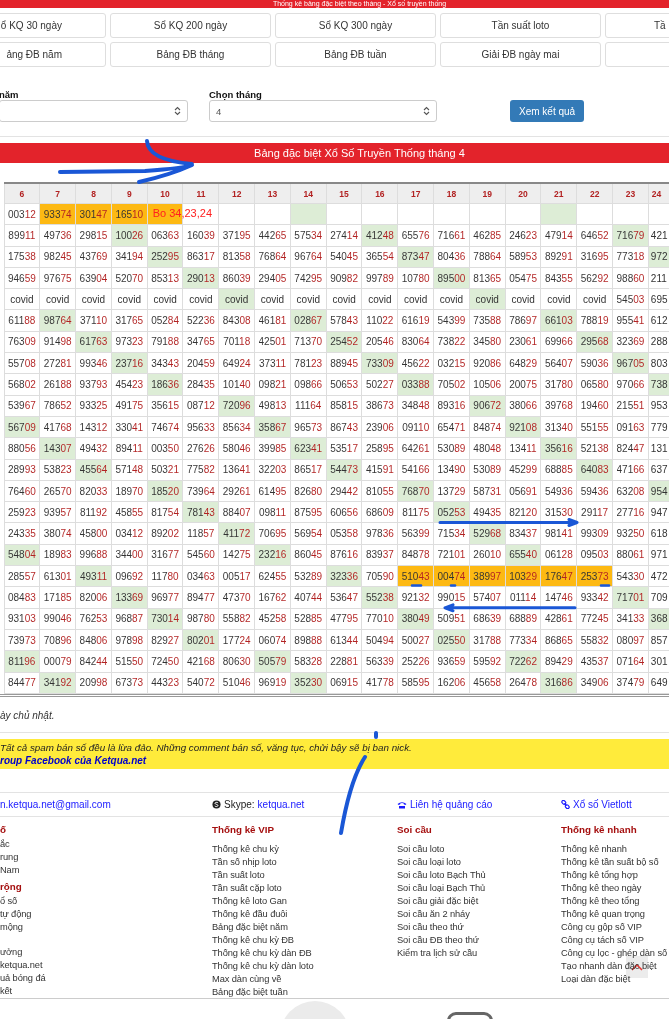 Image resolution: width=669 pixels, height=1019 pixels. Describe the element at coordinates (23, 978) in the screenshot. I see `footer-link: uả bóng đá` at that location.